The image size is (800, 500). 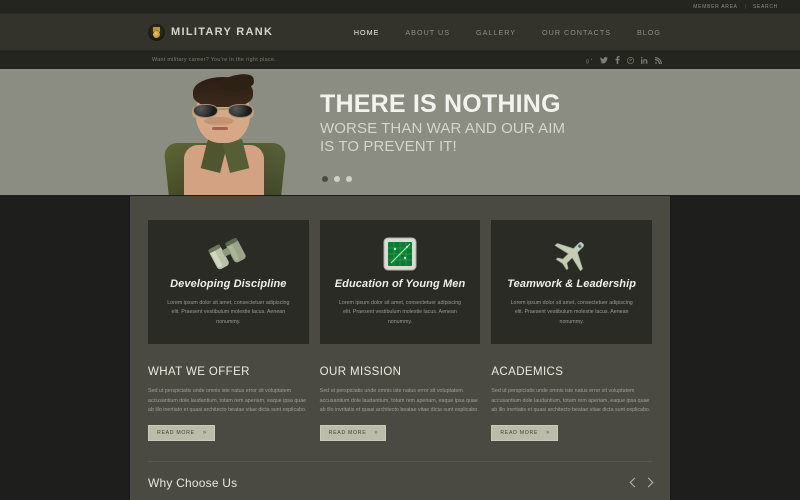 I want to click on top-utility-bar: MEMBER AREA | SEARCH, so click(x=400, y=7).